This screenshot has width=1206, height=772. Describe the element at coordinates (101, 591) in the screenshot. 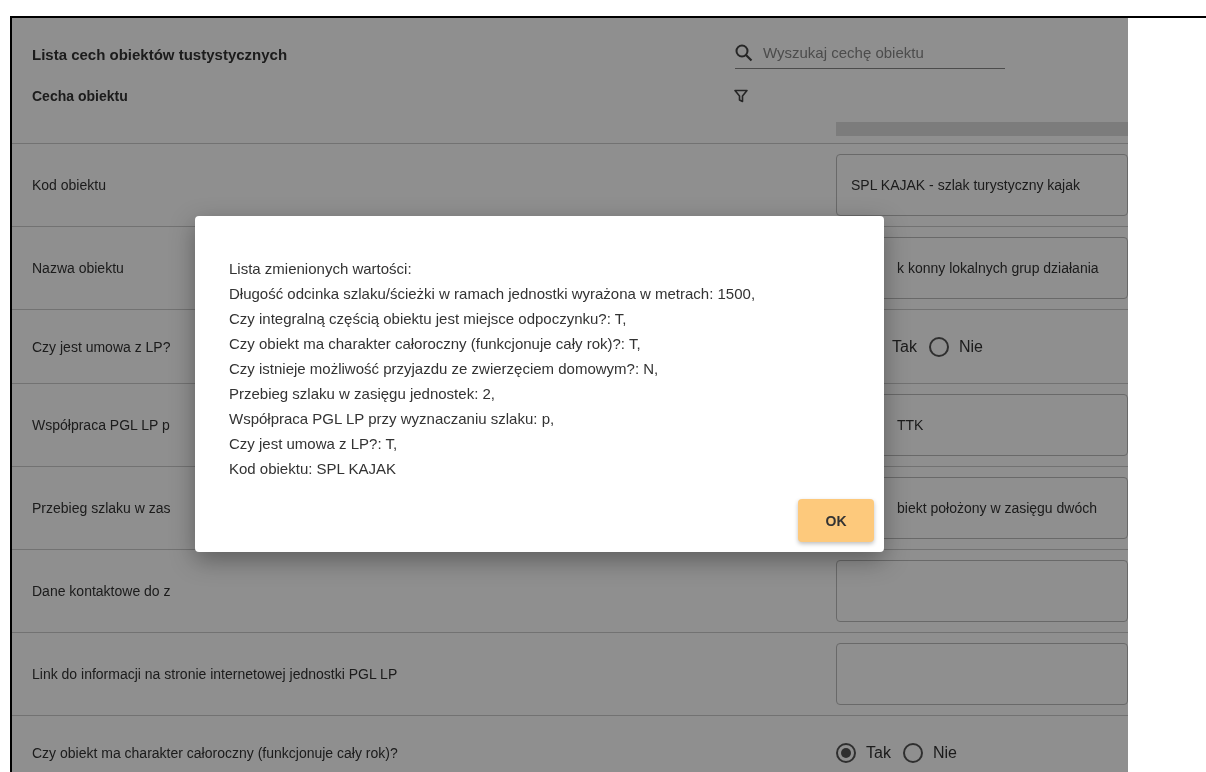

I see `row-label: Dane kontaktowe do z` at that location.